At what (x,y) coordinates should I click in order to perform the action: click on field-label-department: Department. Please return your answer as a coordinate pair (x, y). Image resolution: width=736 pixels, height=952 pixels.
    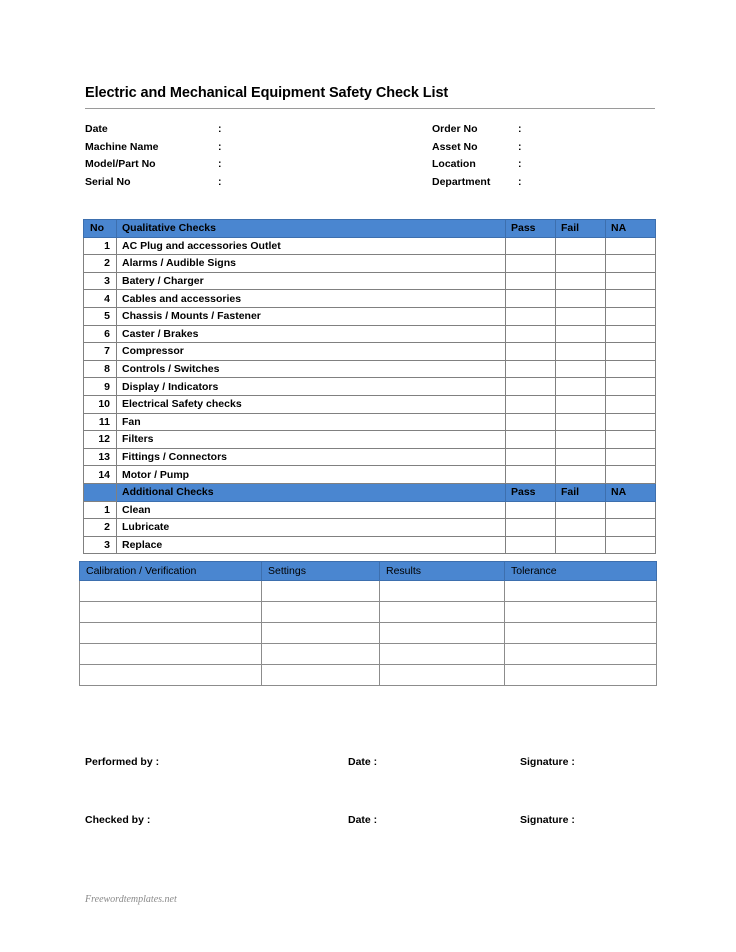
    Looking at the image, I should click on (461, 181).